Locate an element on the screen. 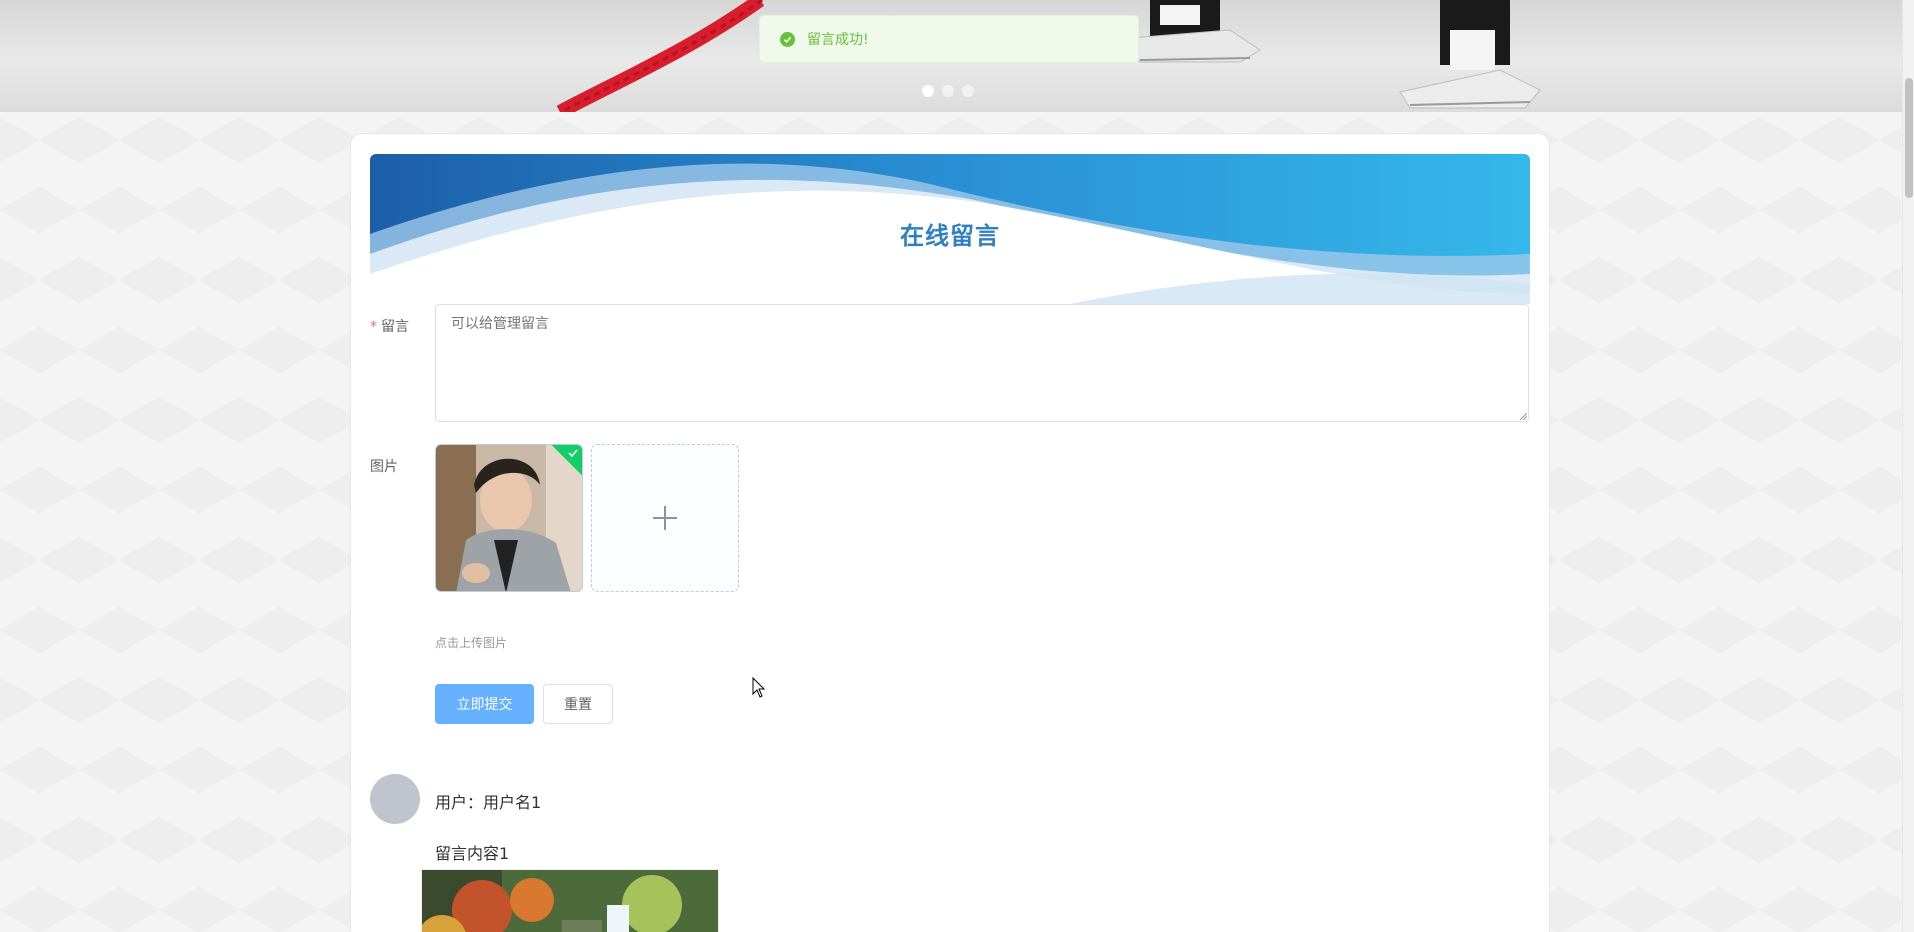 Image resolution: width=1914 pixels, height=932 pixels. page-scrollbar is located at coordinates (1908, 466).